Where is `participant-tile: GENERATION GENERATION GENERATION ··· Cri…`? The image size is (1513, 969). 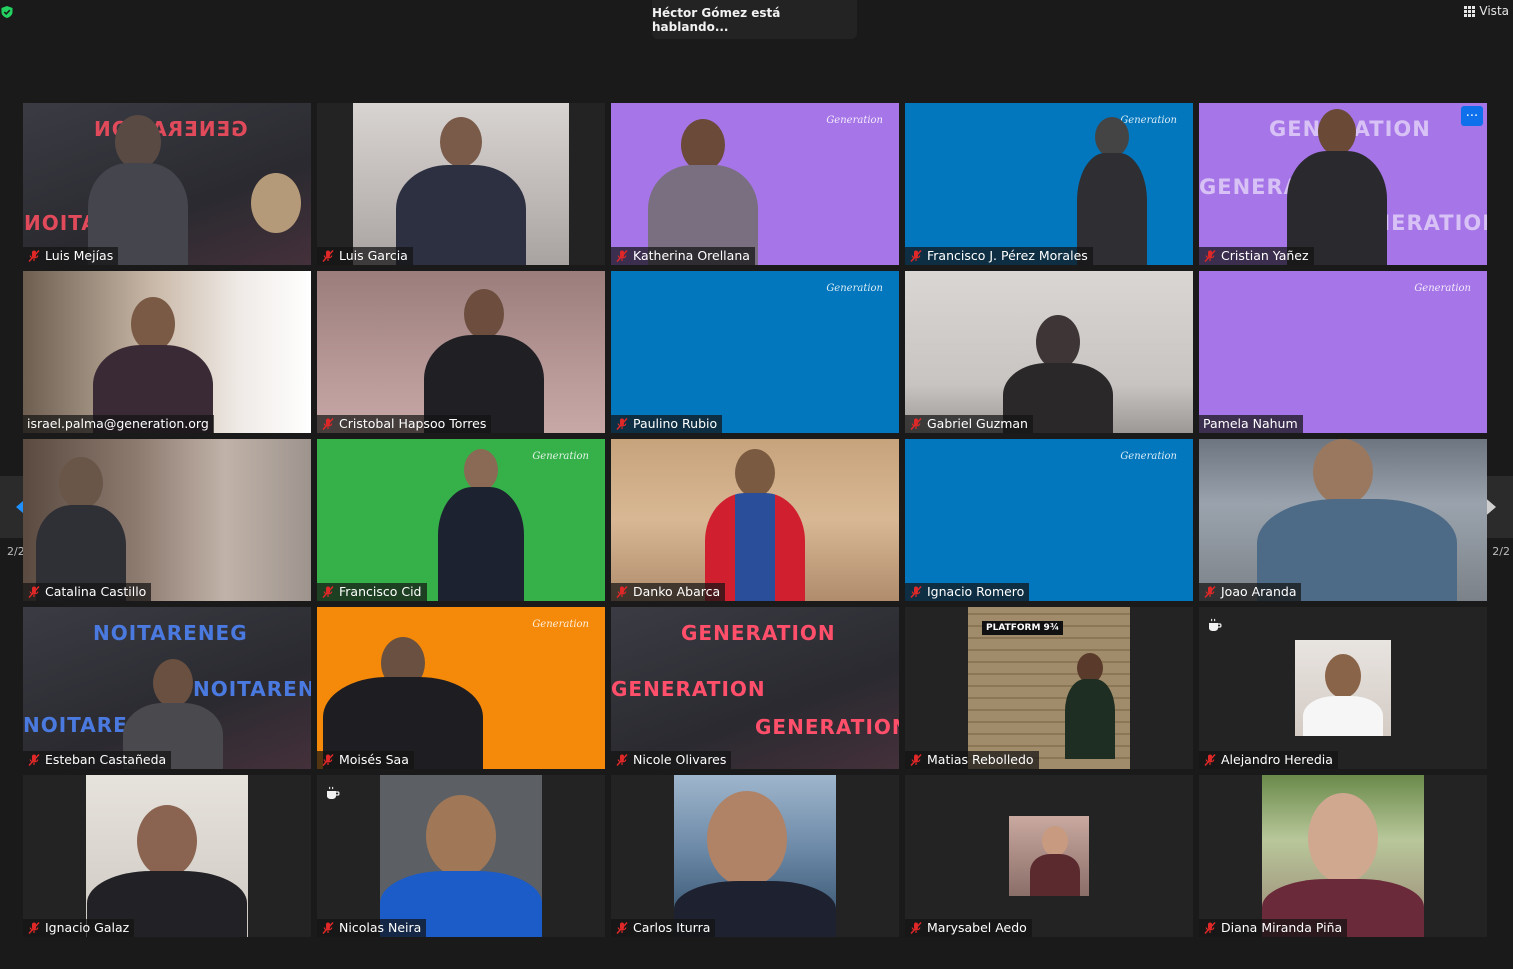 participant-tile: GENERATION GENERATION GENERATION ··· Cri… is located at coordinates (1343, 184).